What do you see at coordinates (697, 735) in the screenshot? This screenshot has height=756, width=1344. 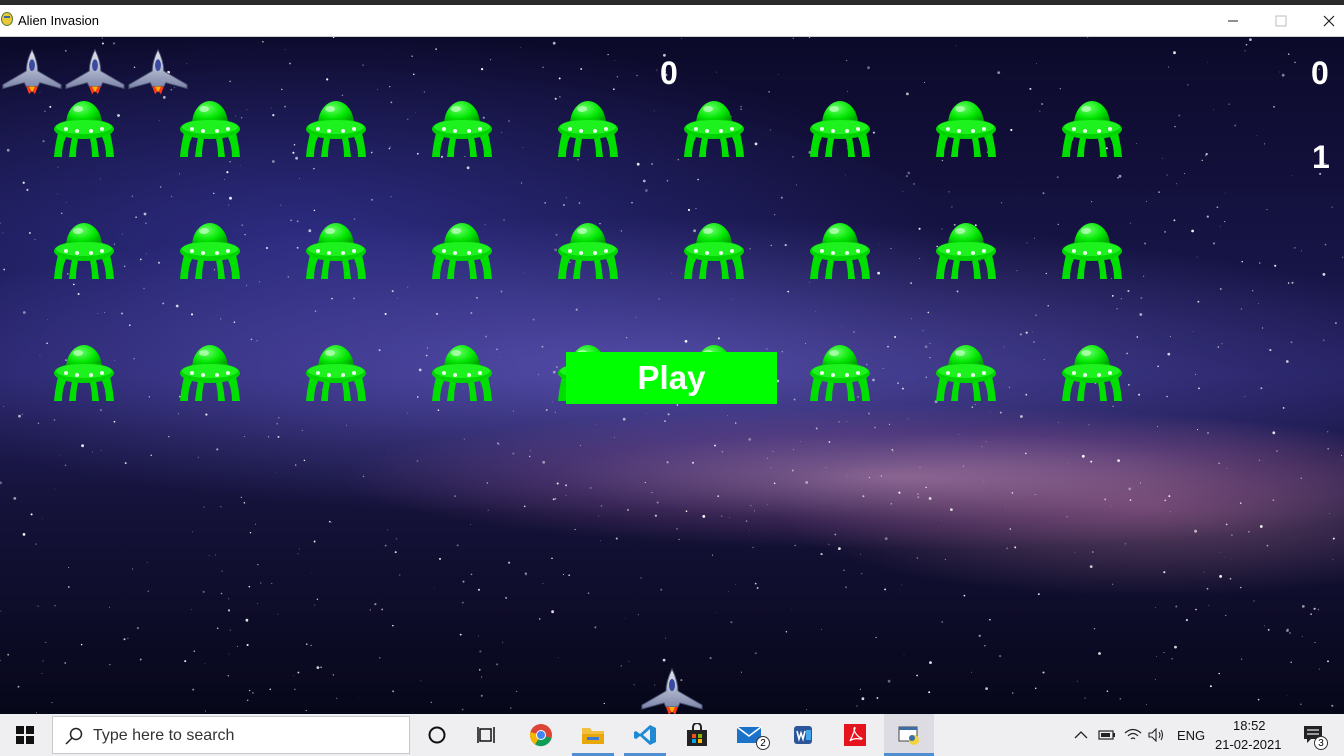 I see `taskbar-store` at bounding box center [697, 735].